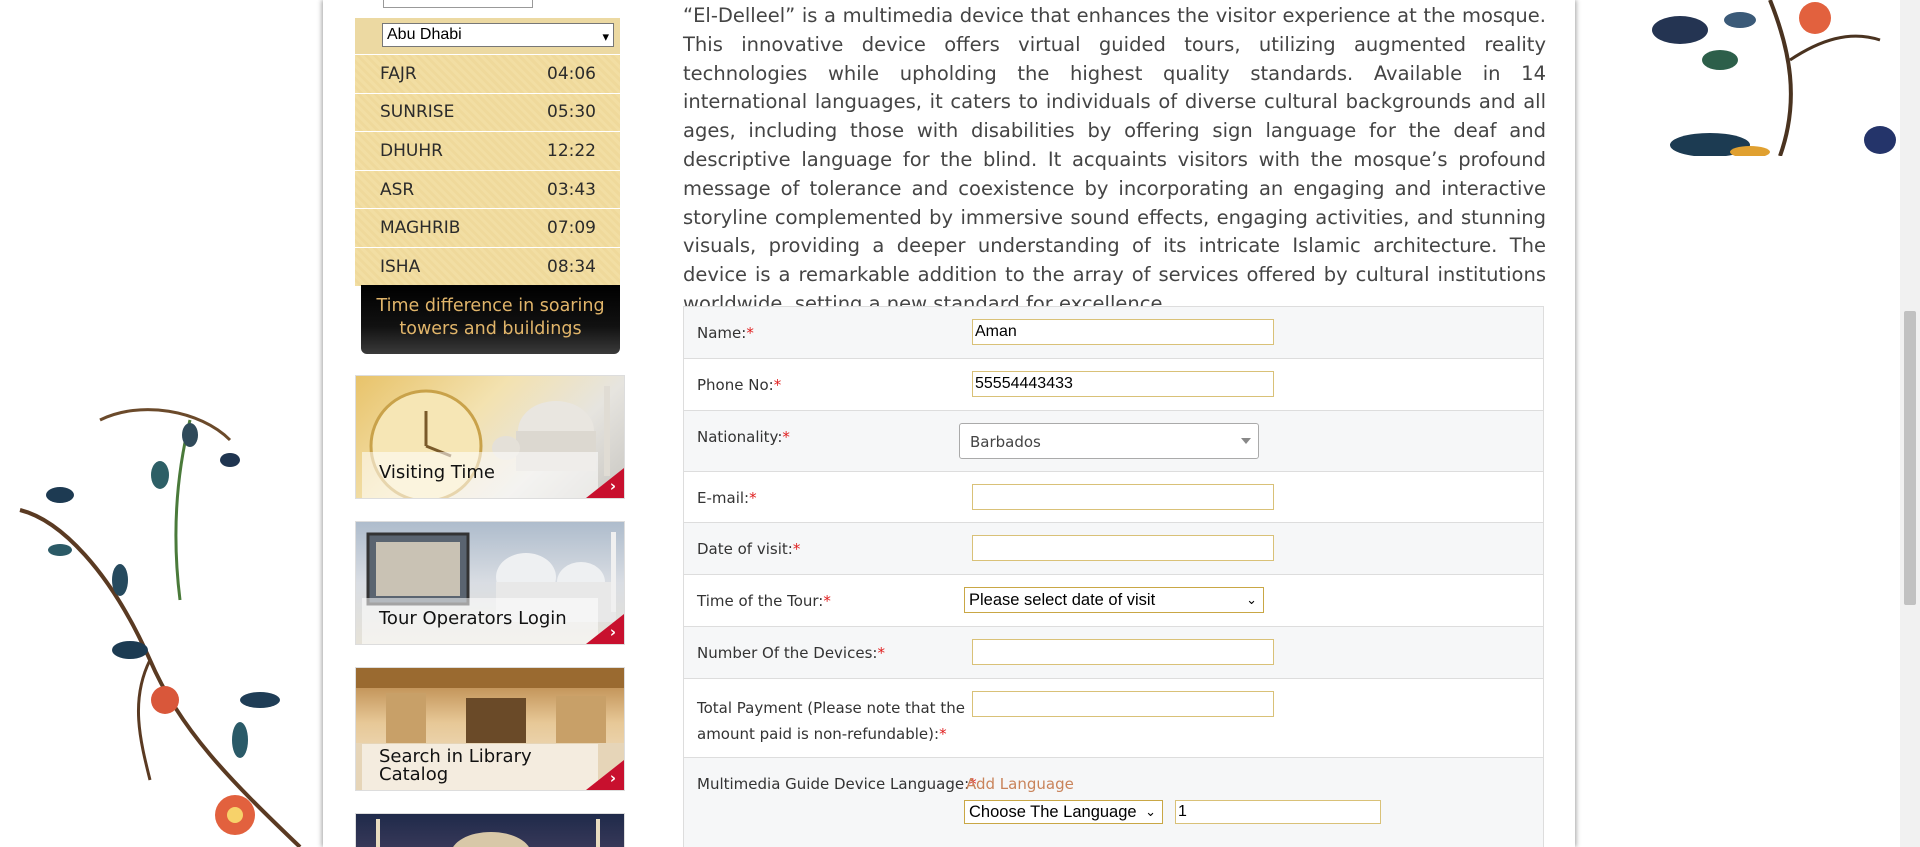 Image resolution: width=1920 pixels, height=847 pixels. I want to click on promo-label: Tour Operators Login, so click(480, 621).